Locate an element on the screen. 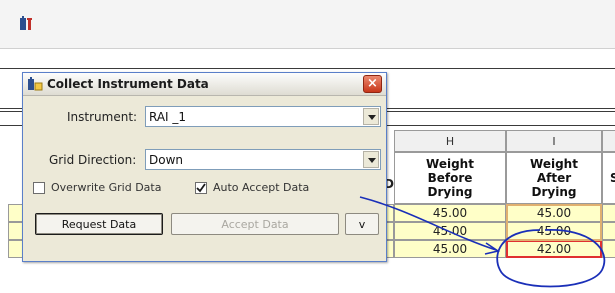  header-line: After is located at coordinates (554, 178).